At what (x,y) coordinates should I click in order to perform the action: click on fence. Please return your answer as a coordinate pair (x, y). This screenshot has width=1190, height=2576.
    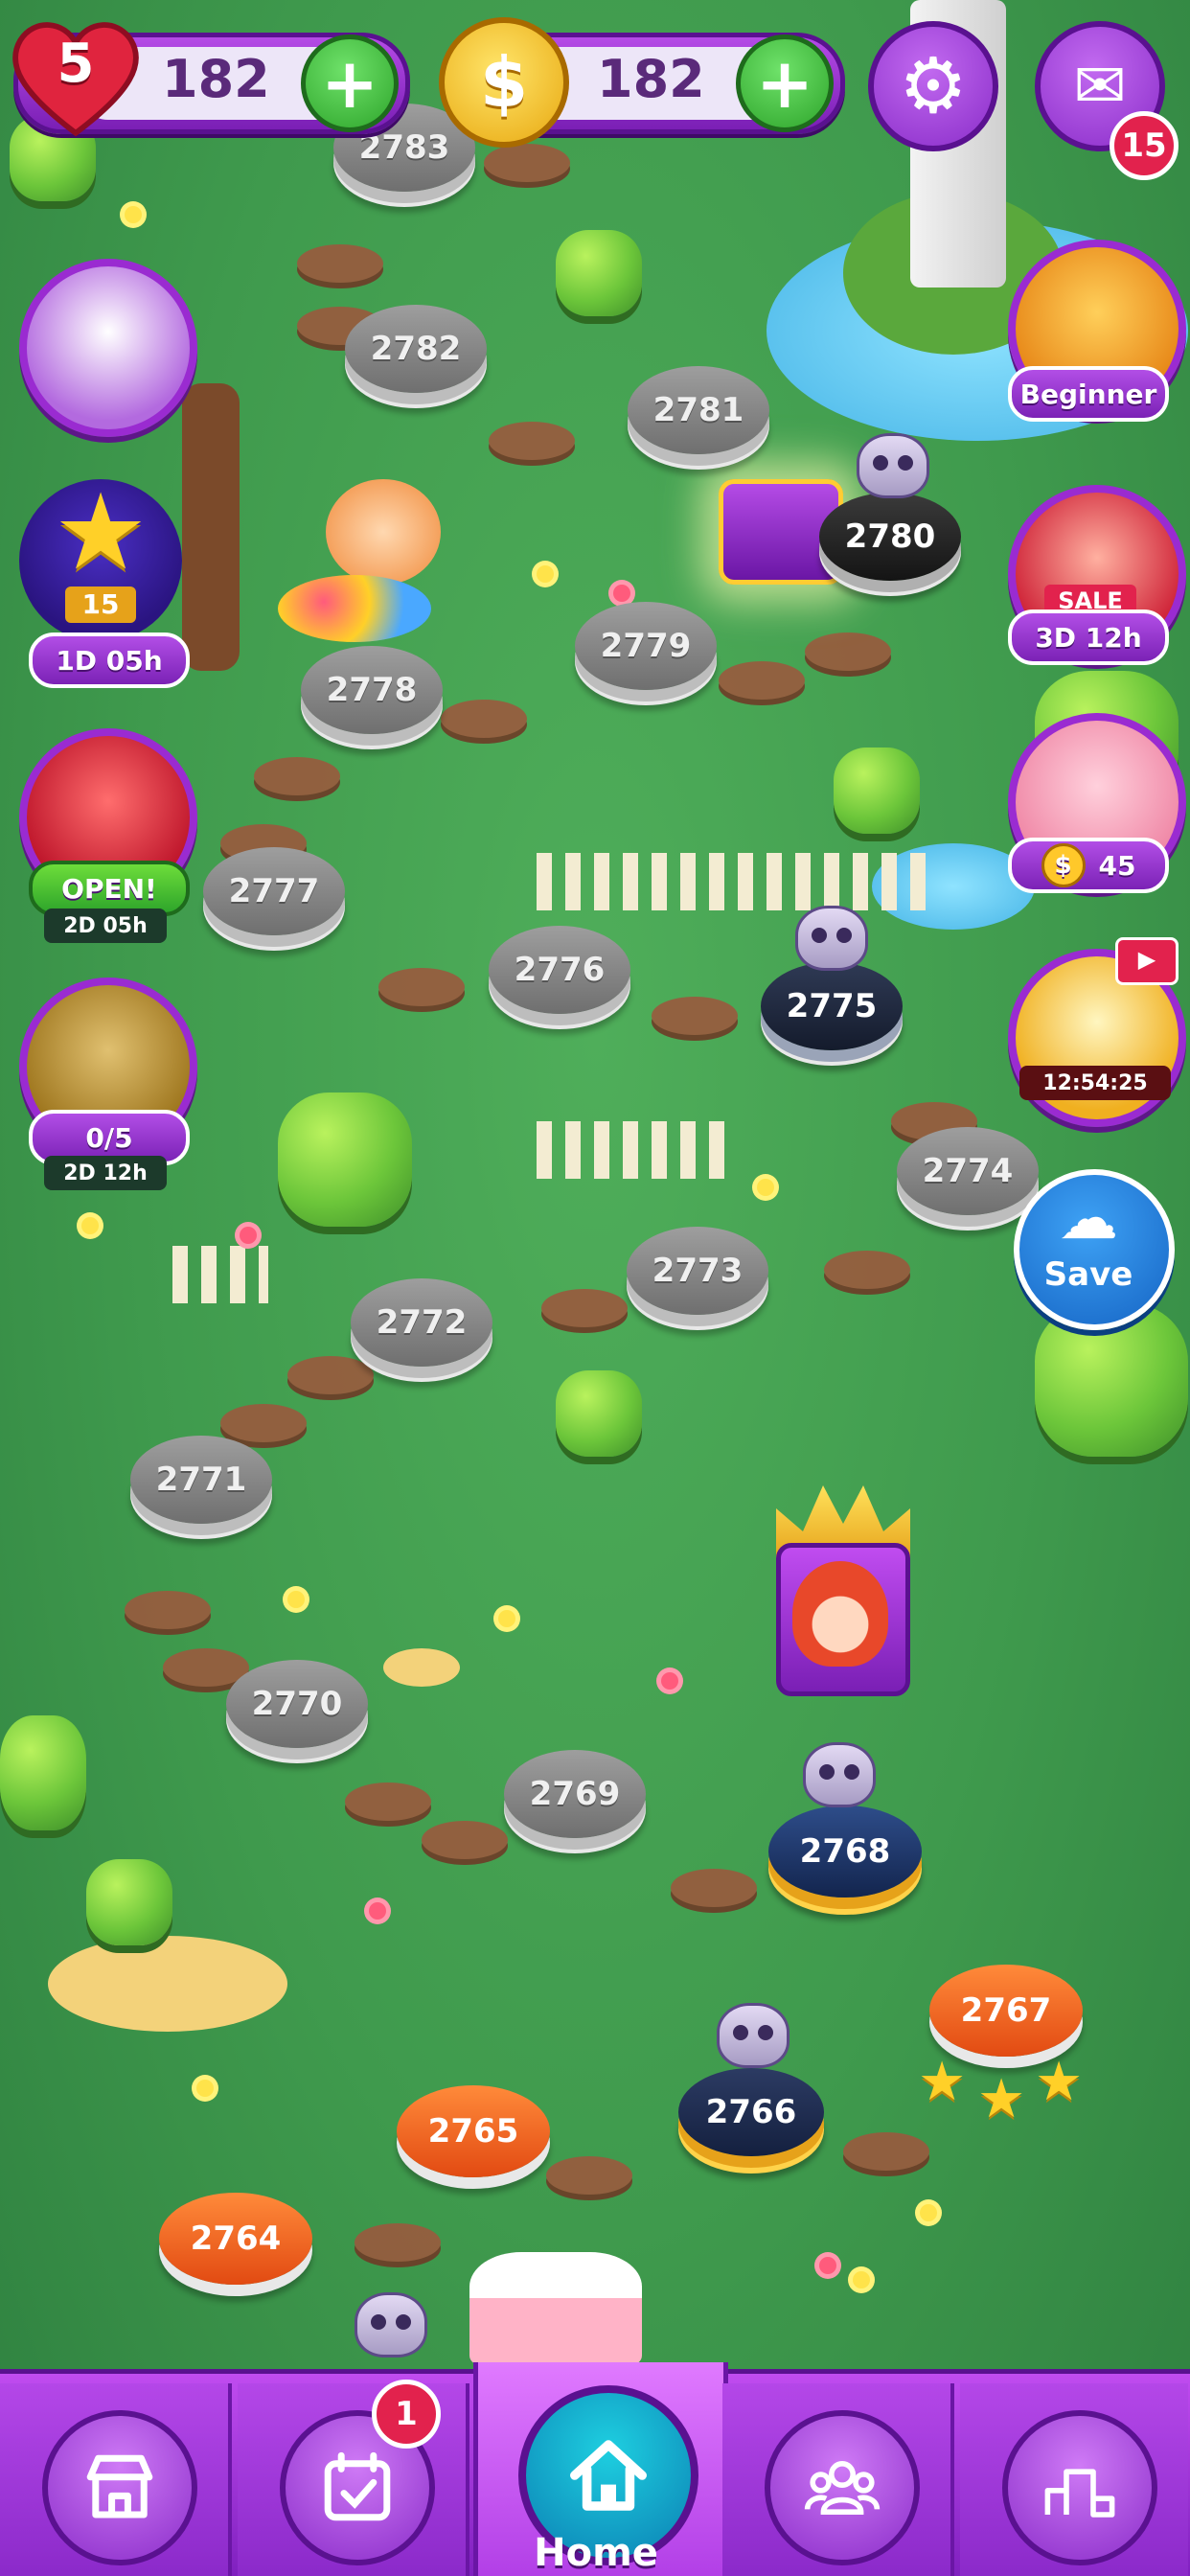
    Looking at the image, I should click on (738, 881).